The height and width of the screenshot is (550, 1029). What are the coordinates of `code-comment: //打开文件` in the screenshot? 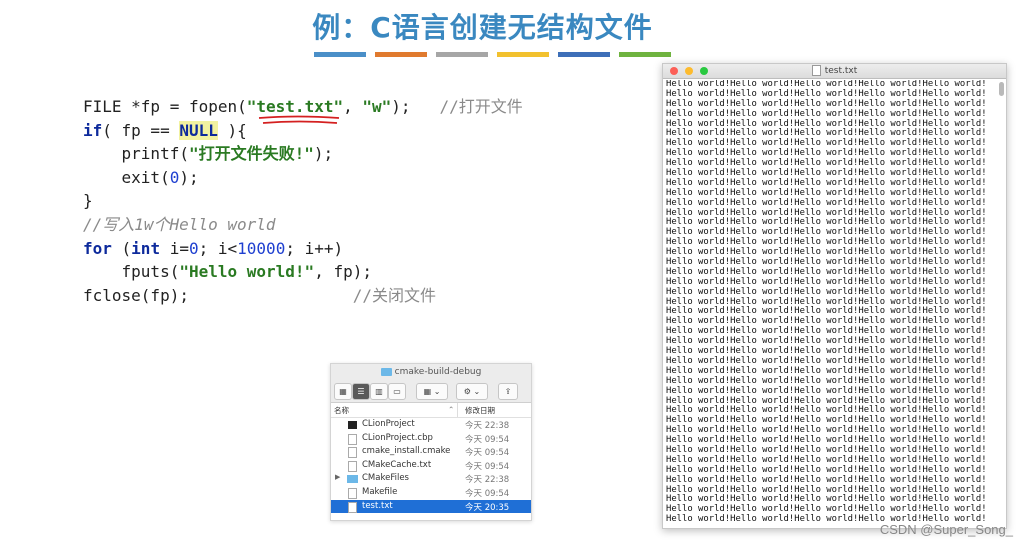 It's located at (481, 106).